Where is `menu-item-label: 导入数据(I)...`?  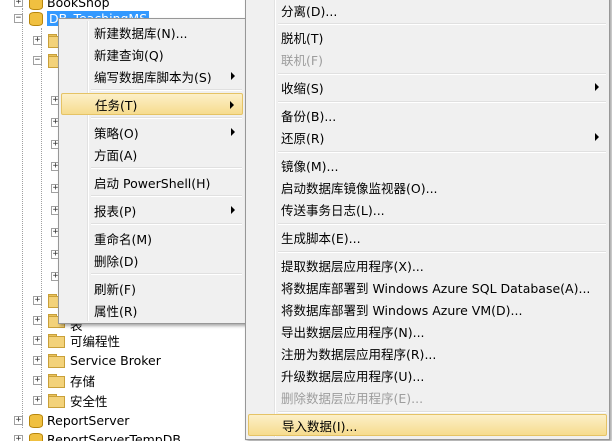 menu-item-label: 导入数据(I)... is located at coordinates (320, 426).